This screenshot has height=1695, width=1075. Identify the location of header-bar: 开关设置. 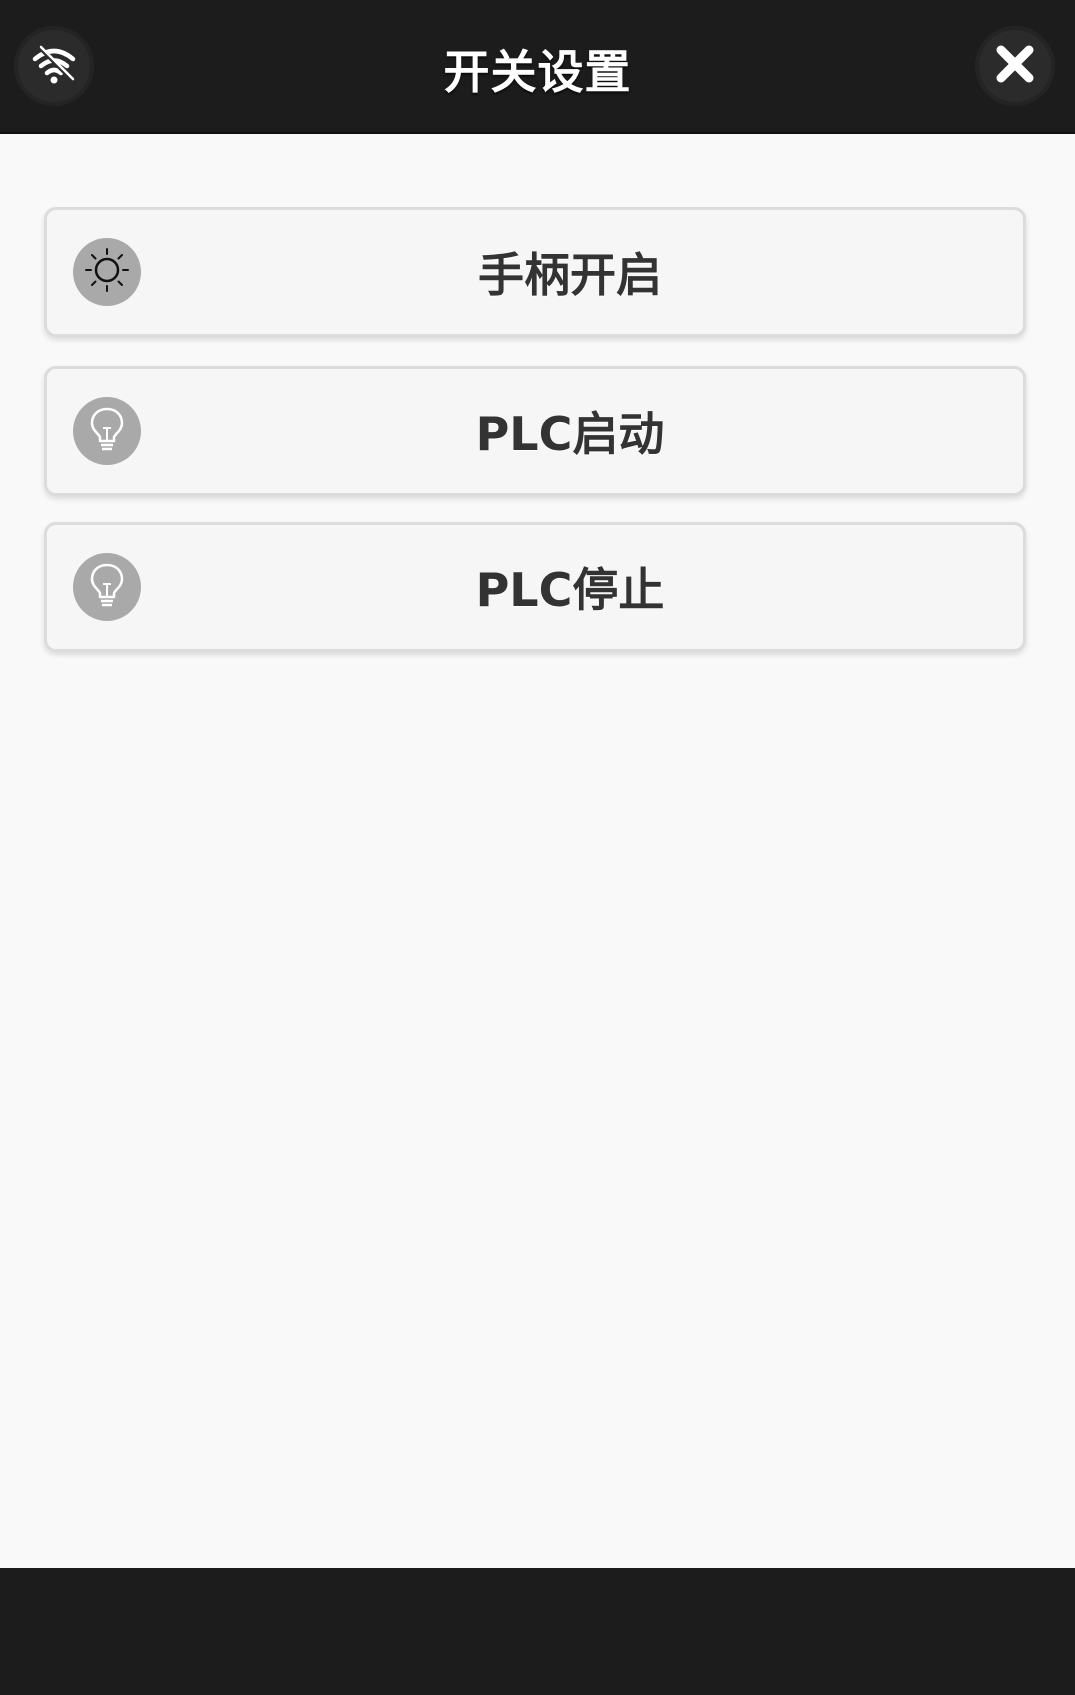
(537, 67).